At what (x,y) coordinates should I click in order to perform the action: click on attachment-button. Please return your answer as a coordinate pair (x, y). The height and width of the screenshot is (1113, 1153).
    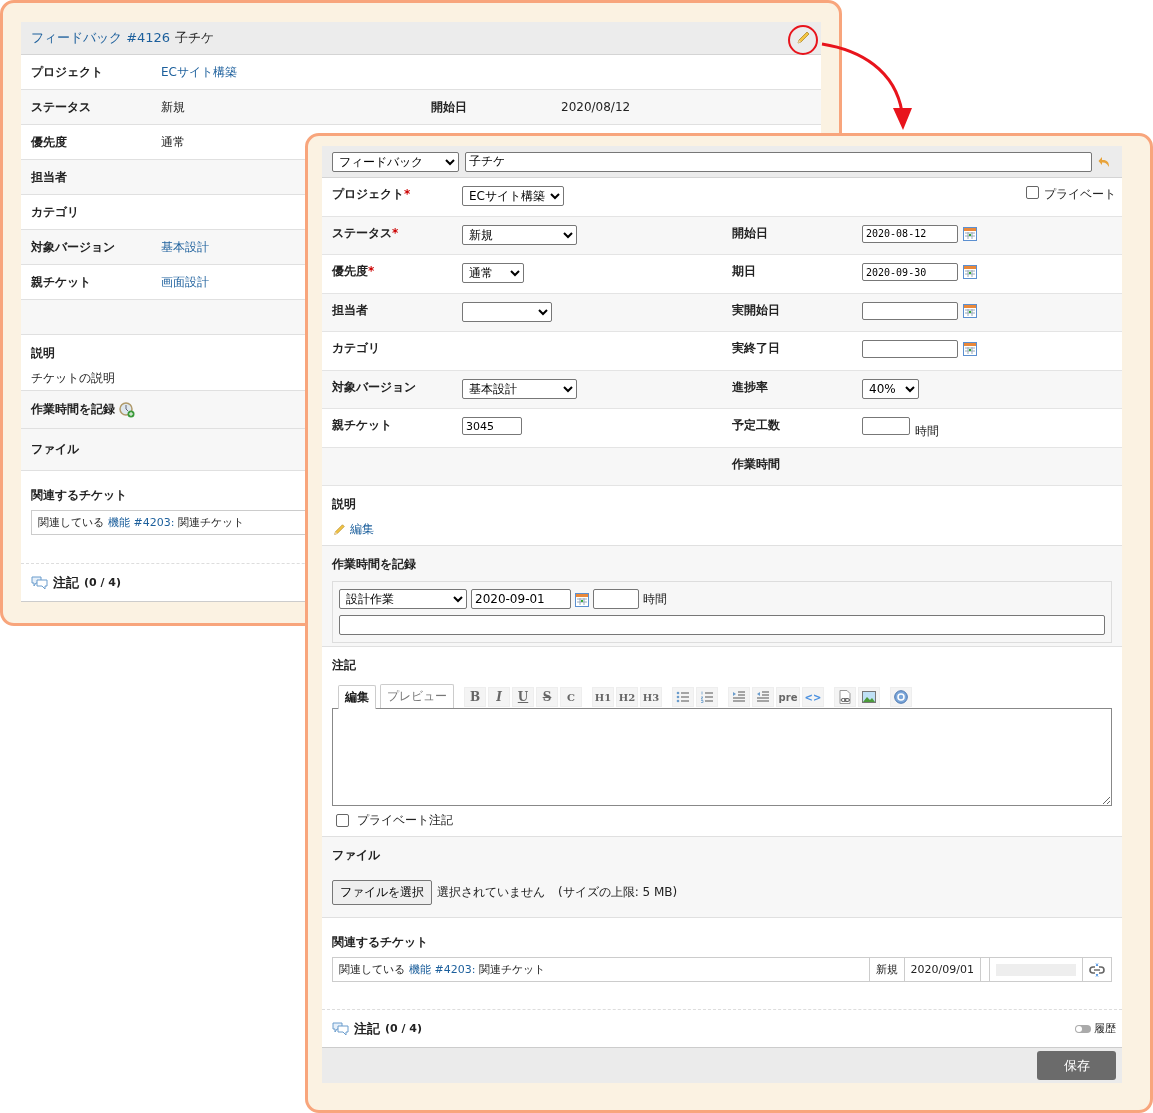
    Looking at the image, I should click on (845, 697).